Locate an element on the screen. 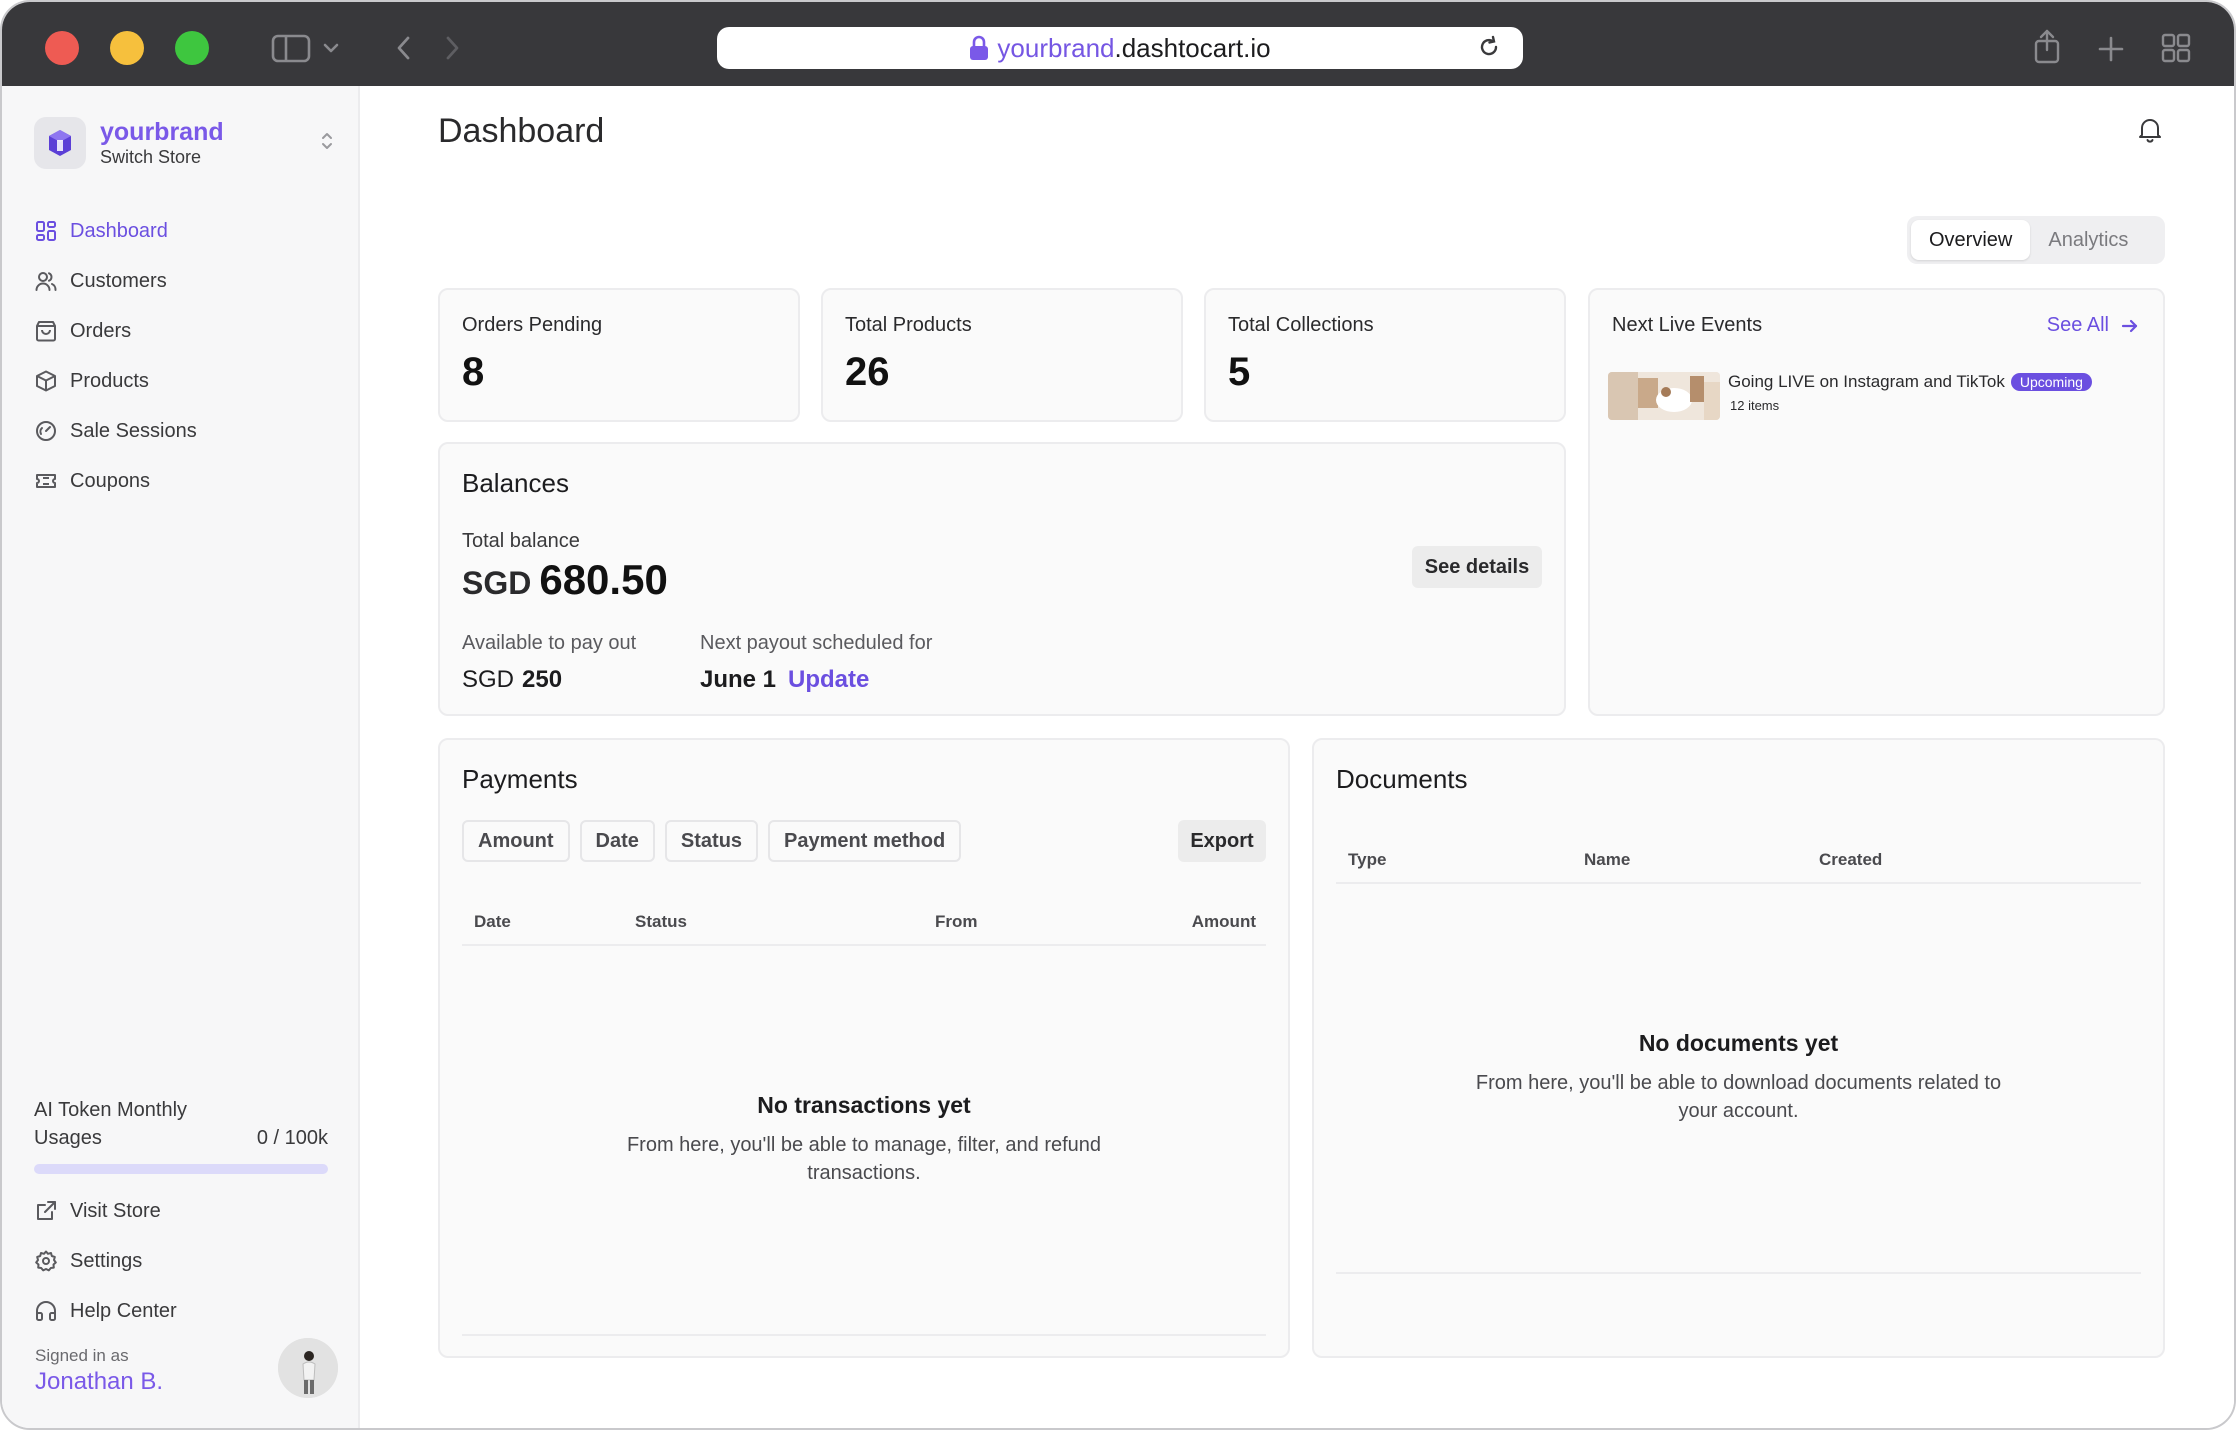 The image size is (2240, 1440). token-usage-bar is located at coordinates (181, 1169).